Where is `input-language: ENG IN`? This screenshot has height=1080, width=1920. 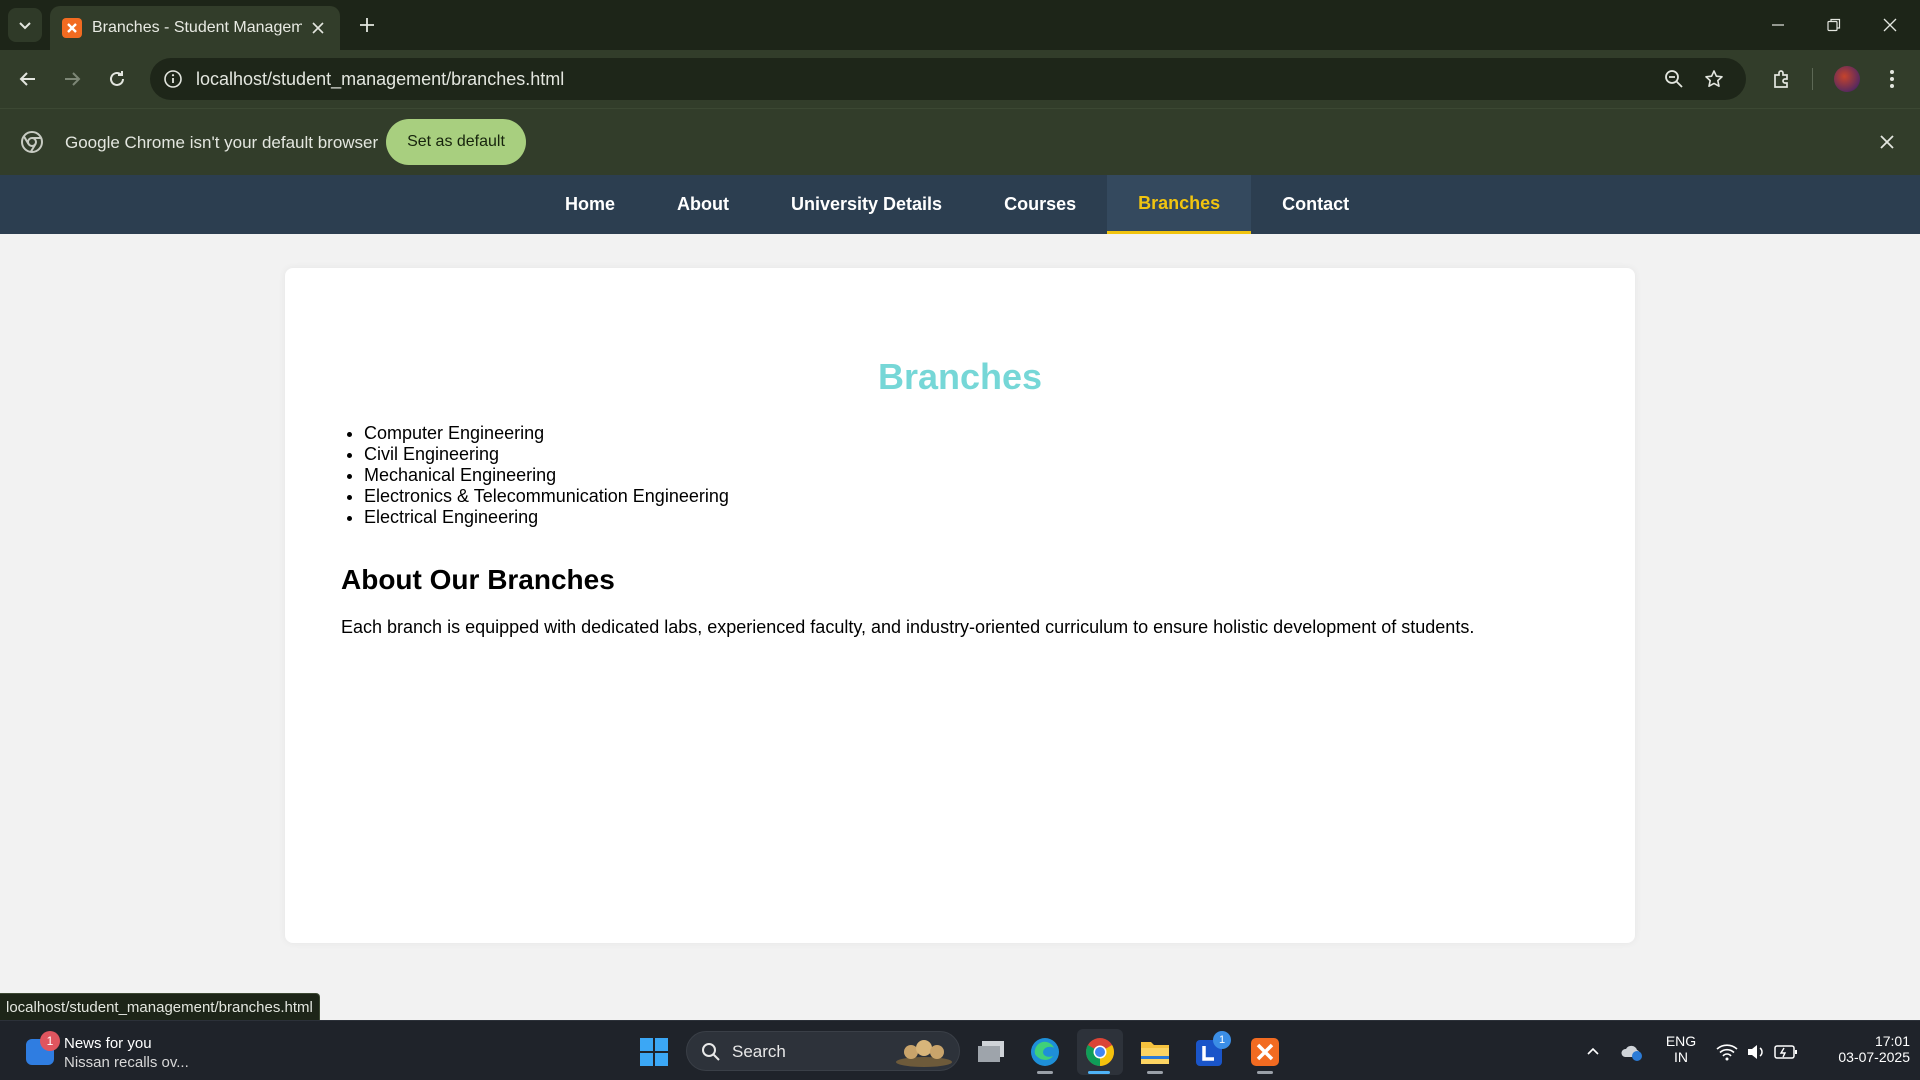
input-language: ENG IN is located at coordinates (1681, 1049).